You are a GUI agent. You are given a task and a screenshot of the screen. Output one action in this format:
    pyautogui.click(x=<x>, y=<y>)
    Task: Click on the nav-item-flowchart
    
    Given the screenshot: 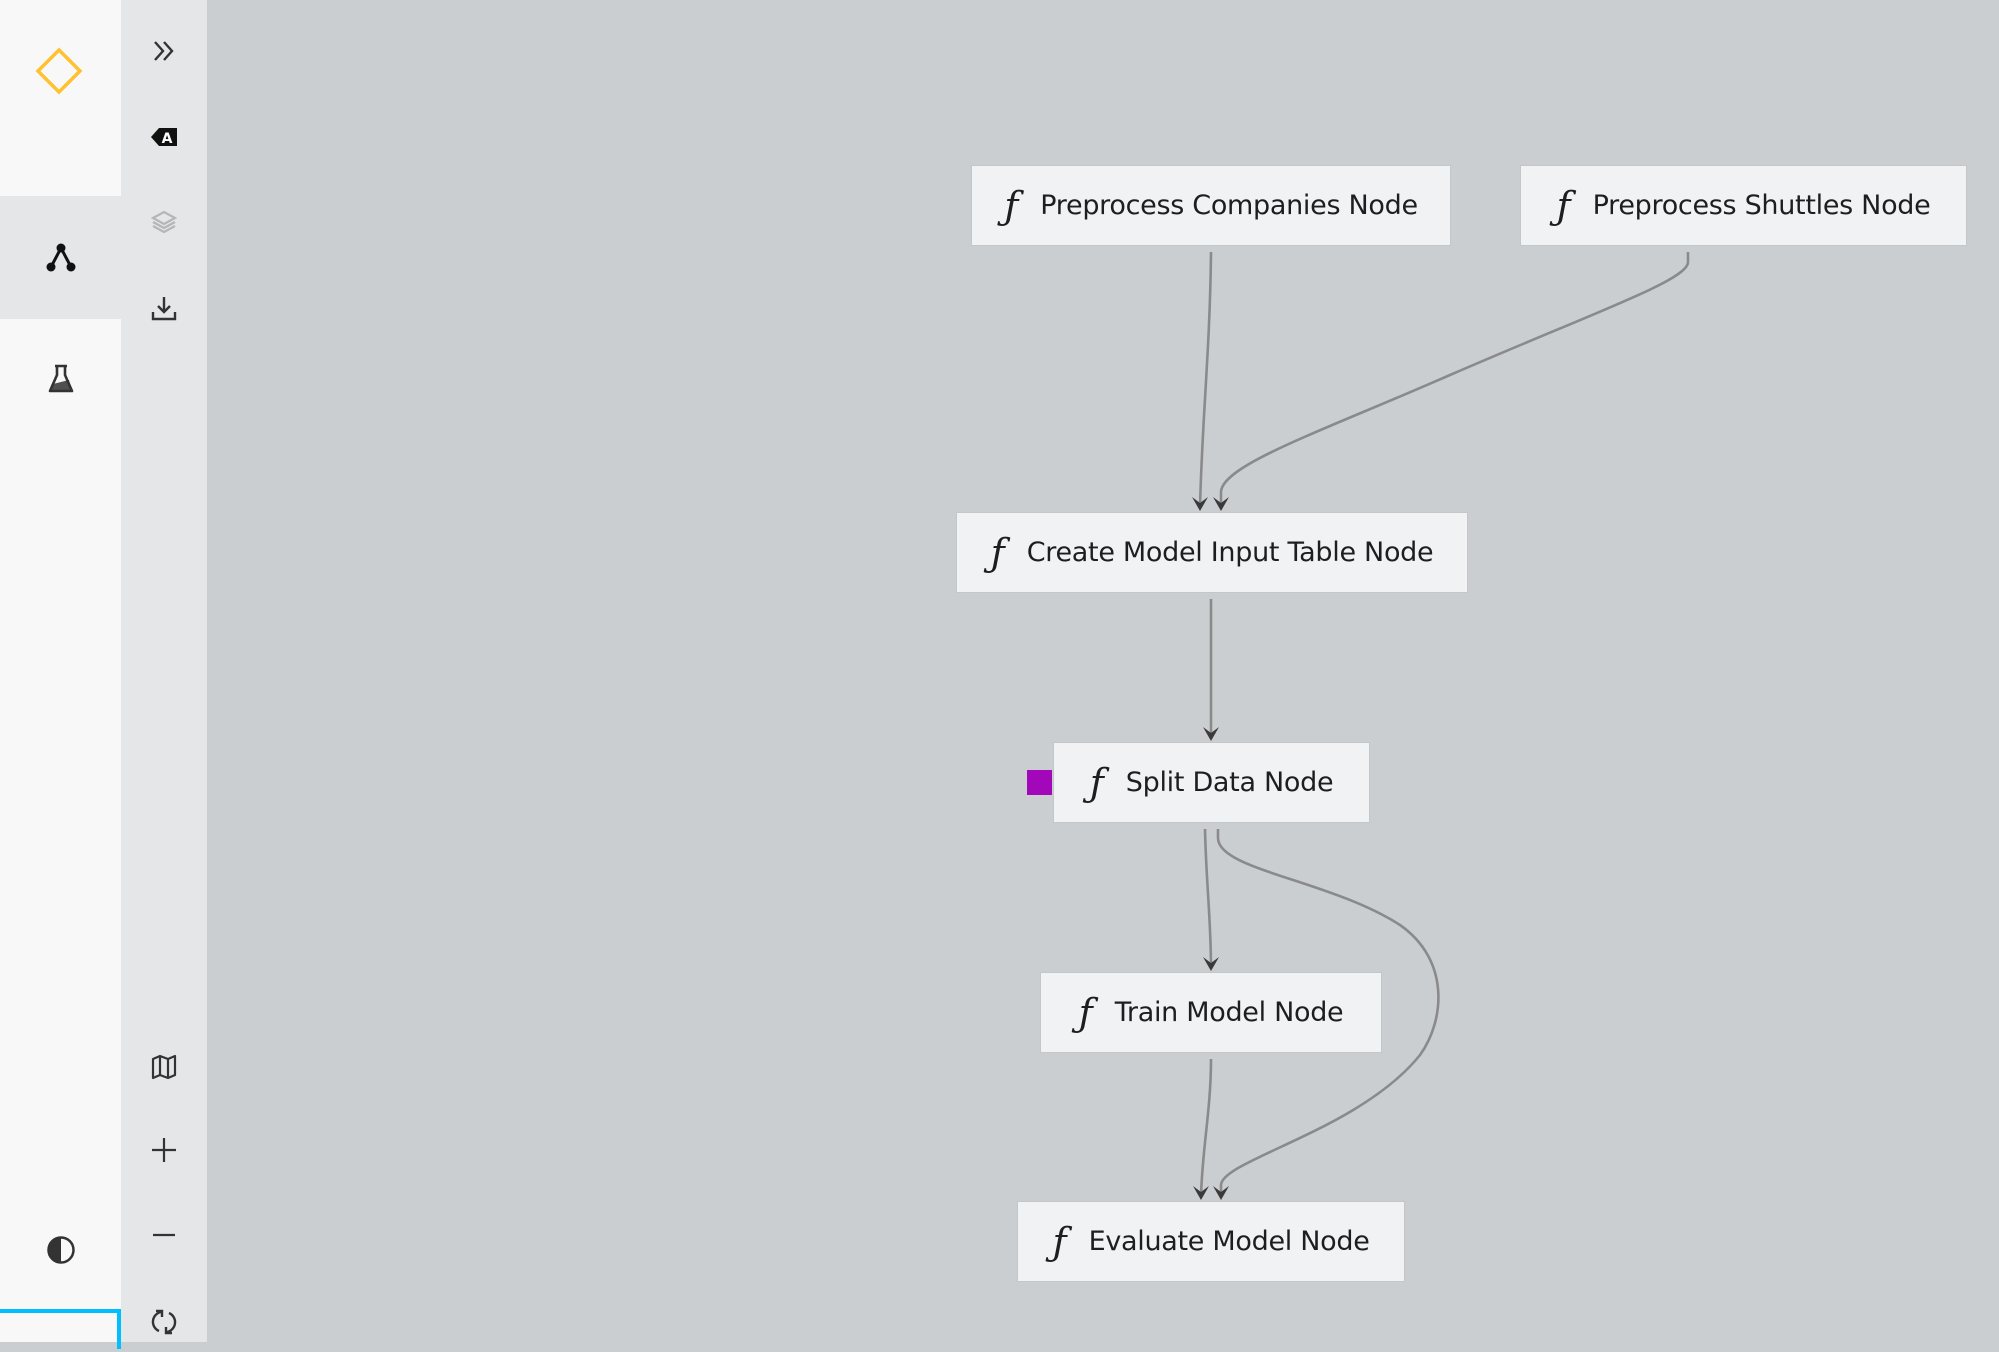 What is the action you would take?
    pyautogui.click(x=60, y=257)
    